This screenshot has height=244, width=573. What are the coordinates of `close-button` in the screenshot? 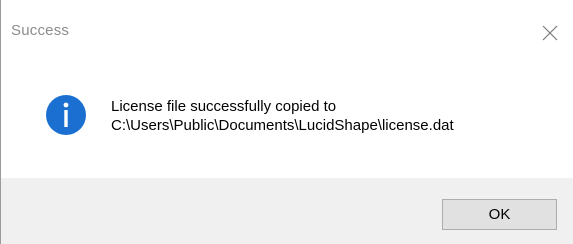 It's located at (551, 32).